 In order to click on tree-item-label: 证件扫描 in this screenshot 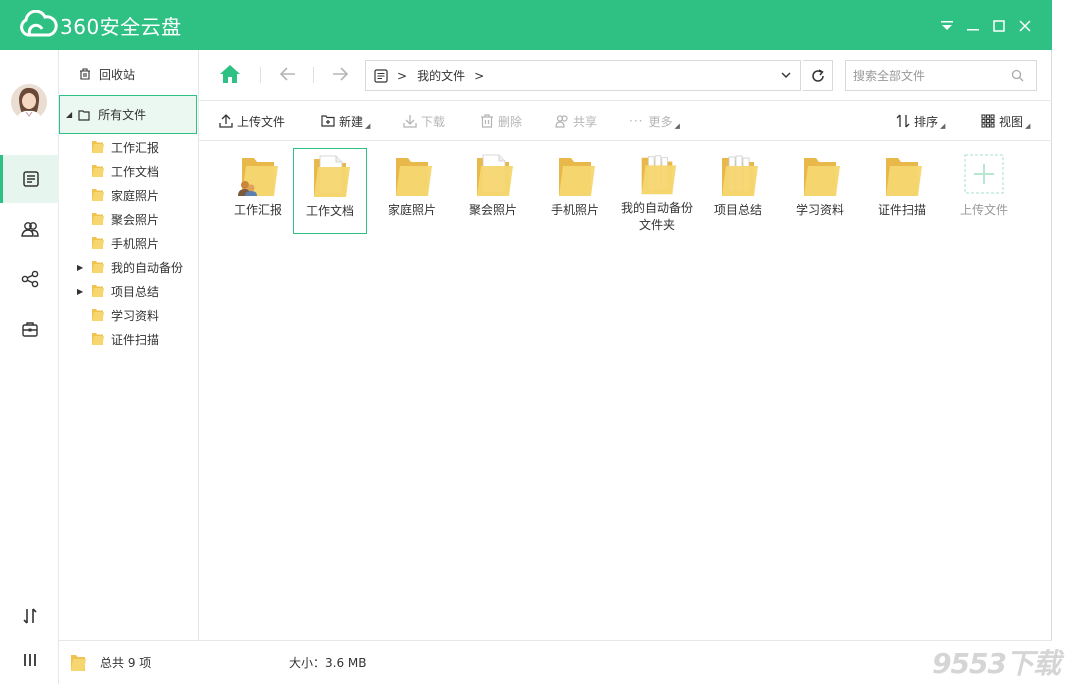, I will do `click(135, 339)`.